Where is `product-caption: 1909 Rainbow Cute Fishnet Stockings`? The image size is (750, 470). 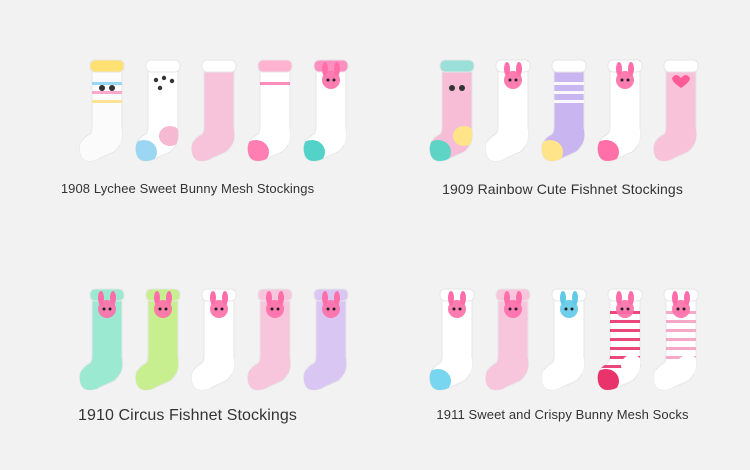
product-caption: 1909 Rainbow Cute Fishnet Stockings is located at coordinates (562, 189).